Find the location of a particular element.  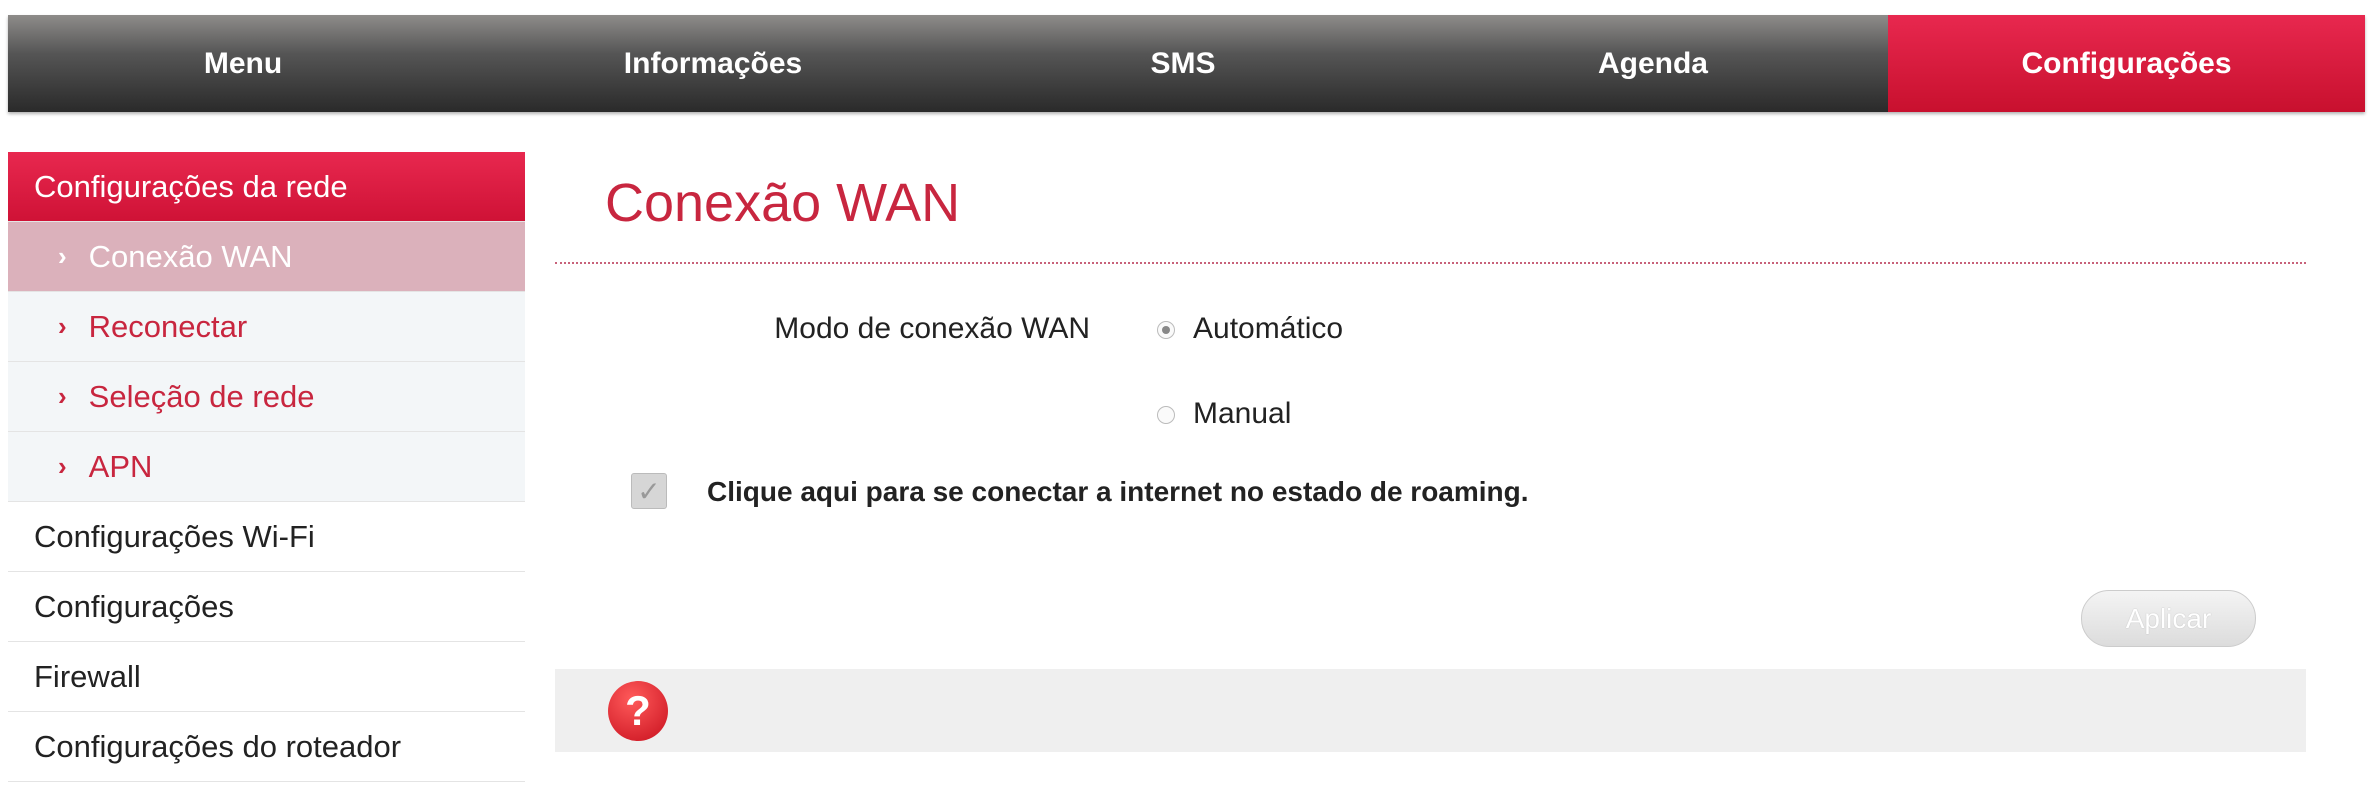

help-icon: ? is located at coordinates (638, 711).